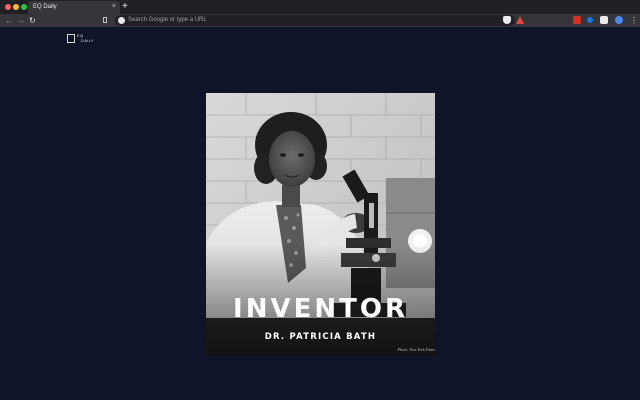  I want to click on address-bar: Search Google or type a URL, so click(315, 20).